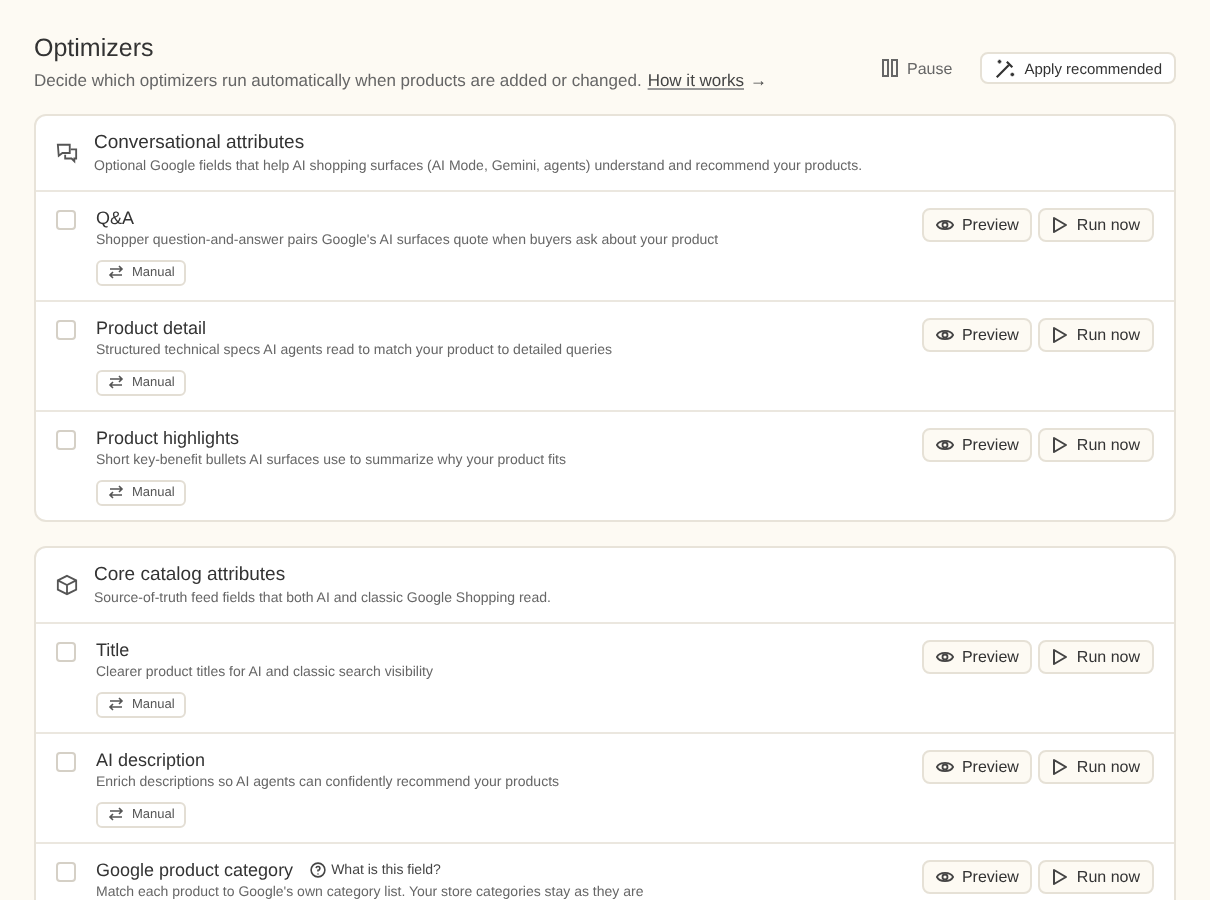  Describe the element at coordinates (1005, 68) in the screenshot. I see `magic-wand-icon` at that location.